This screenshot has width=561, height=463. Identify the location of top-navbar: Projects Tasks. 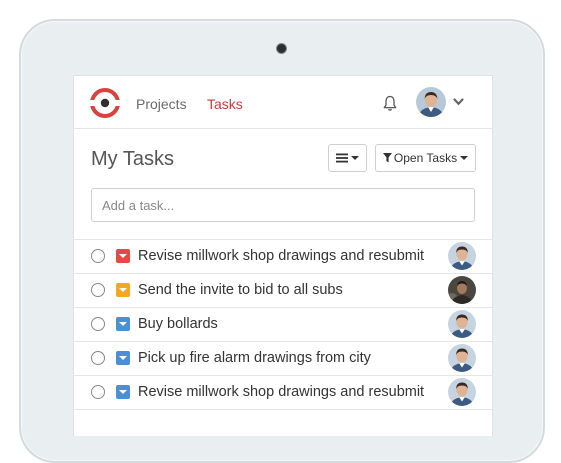
(283, 102).